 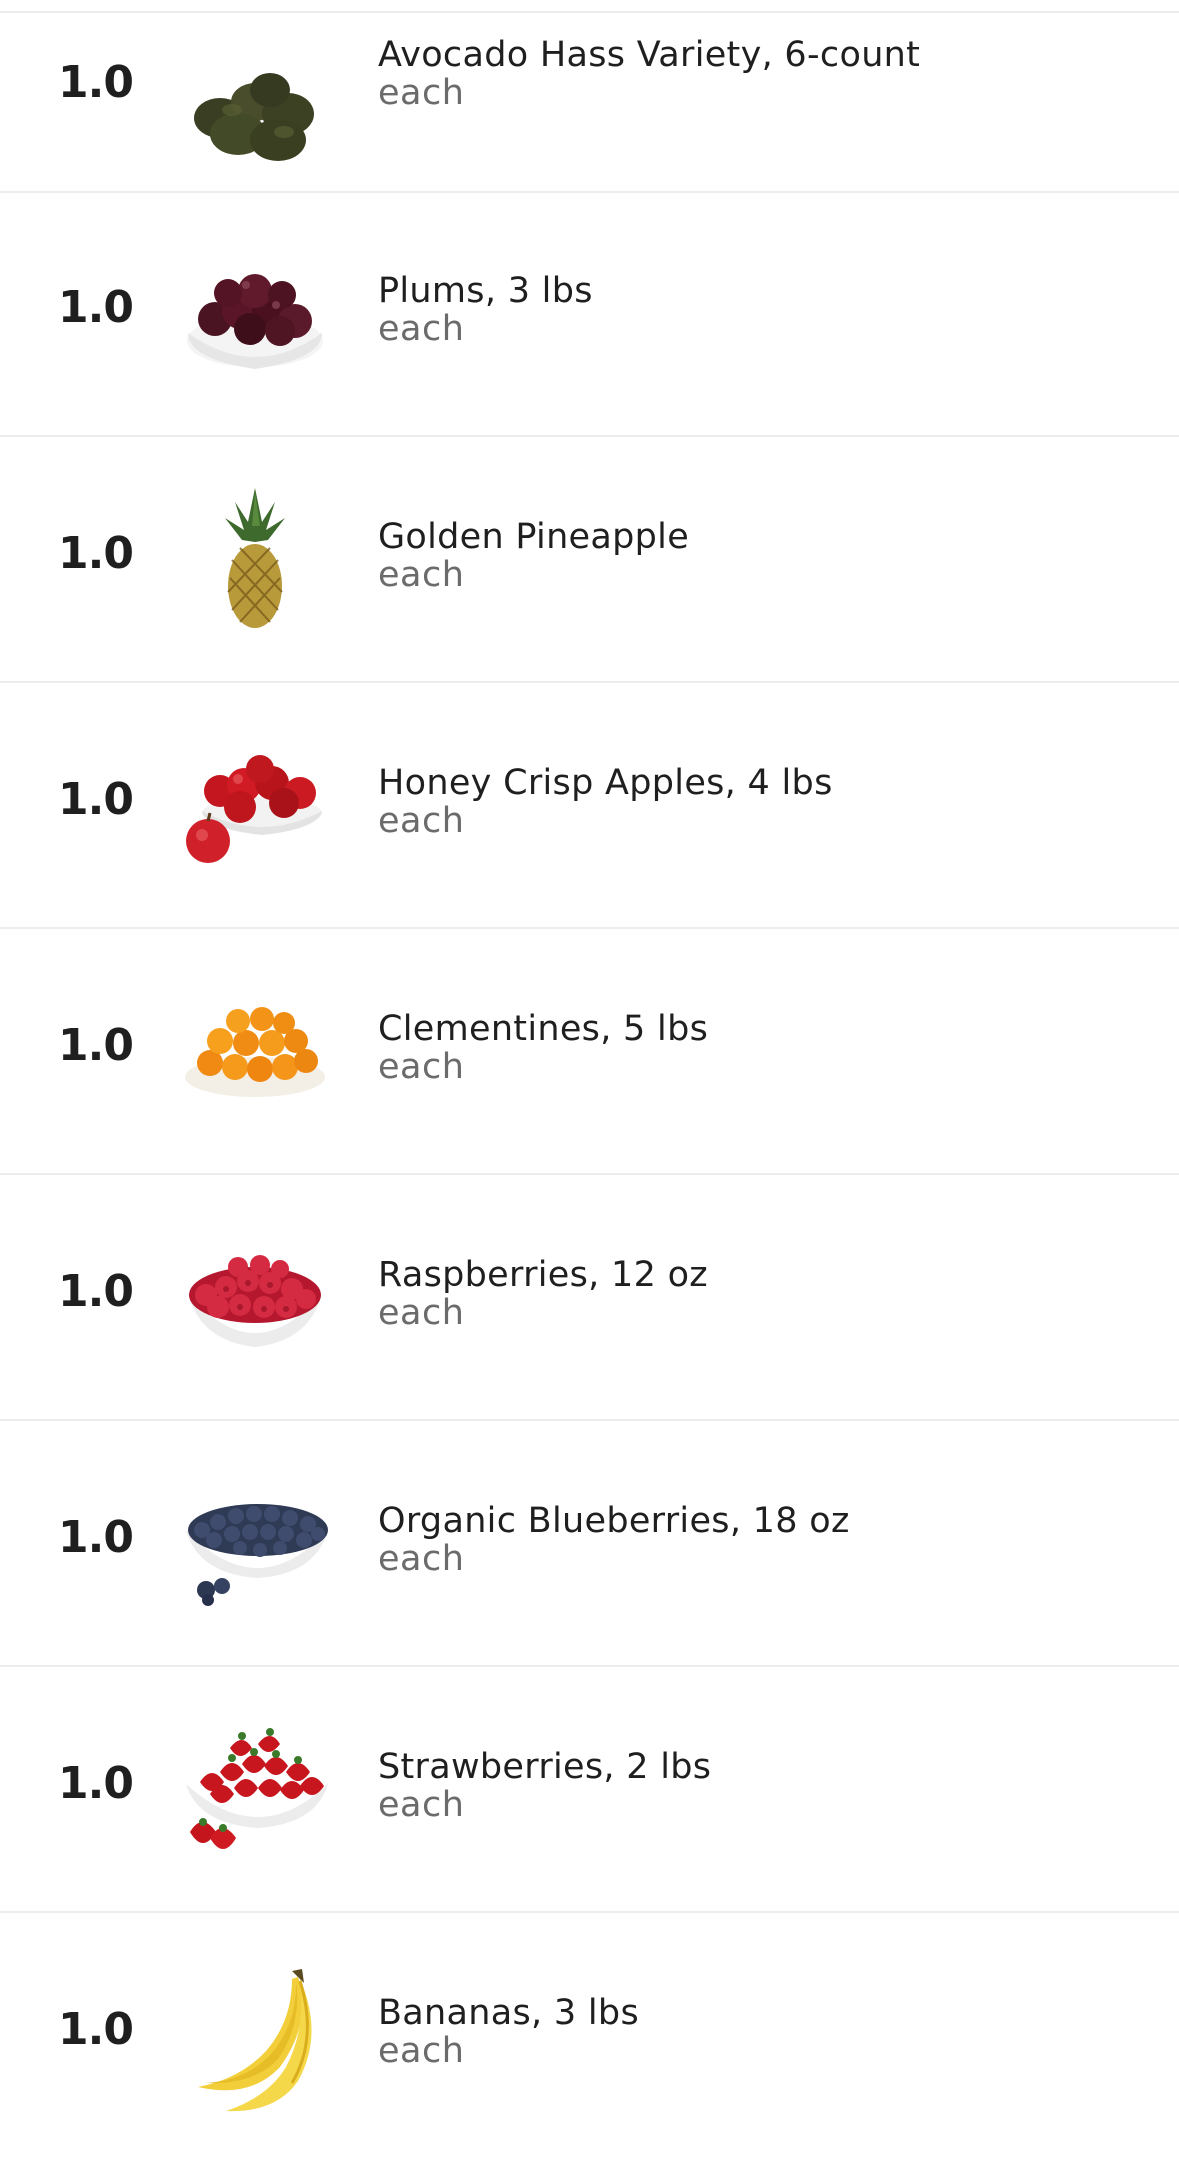 What do you see at coordinates (589, 2036) in the screenshot?
I see `list-item: 1.0 Bananas, 3 lbs each` at bounding box center [589, 2036].